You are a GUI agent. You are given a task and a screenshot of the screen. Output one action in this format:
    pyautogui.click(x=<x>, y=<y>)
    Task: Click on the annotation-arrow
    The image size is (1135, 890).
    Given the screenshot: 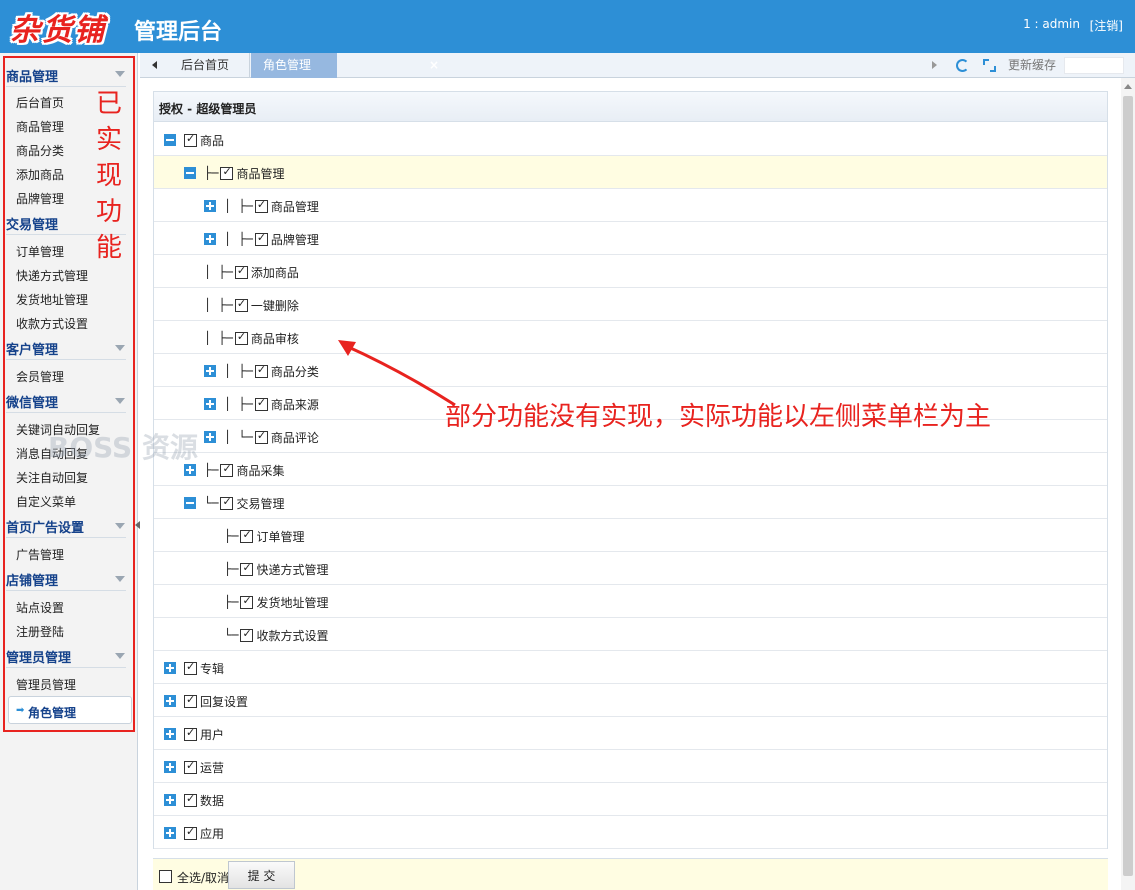 What is the action you would take?
    pyautogui.click(x=397, y=373)
    